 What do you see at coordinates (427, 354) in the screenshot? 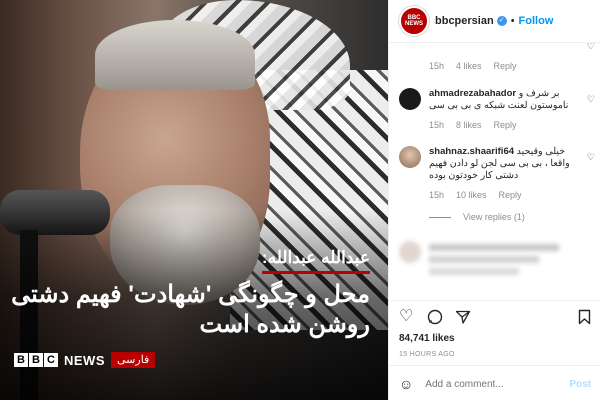
I see `post-time: 15 HOURS AGO` at bounding box center [427, 354].